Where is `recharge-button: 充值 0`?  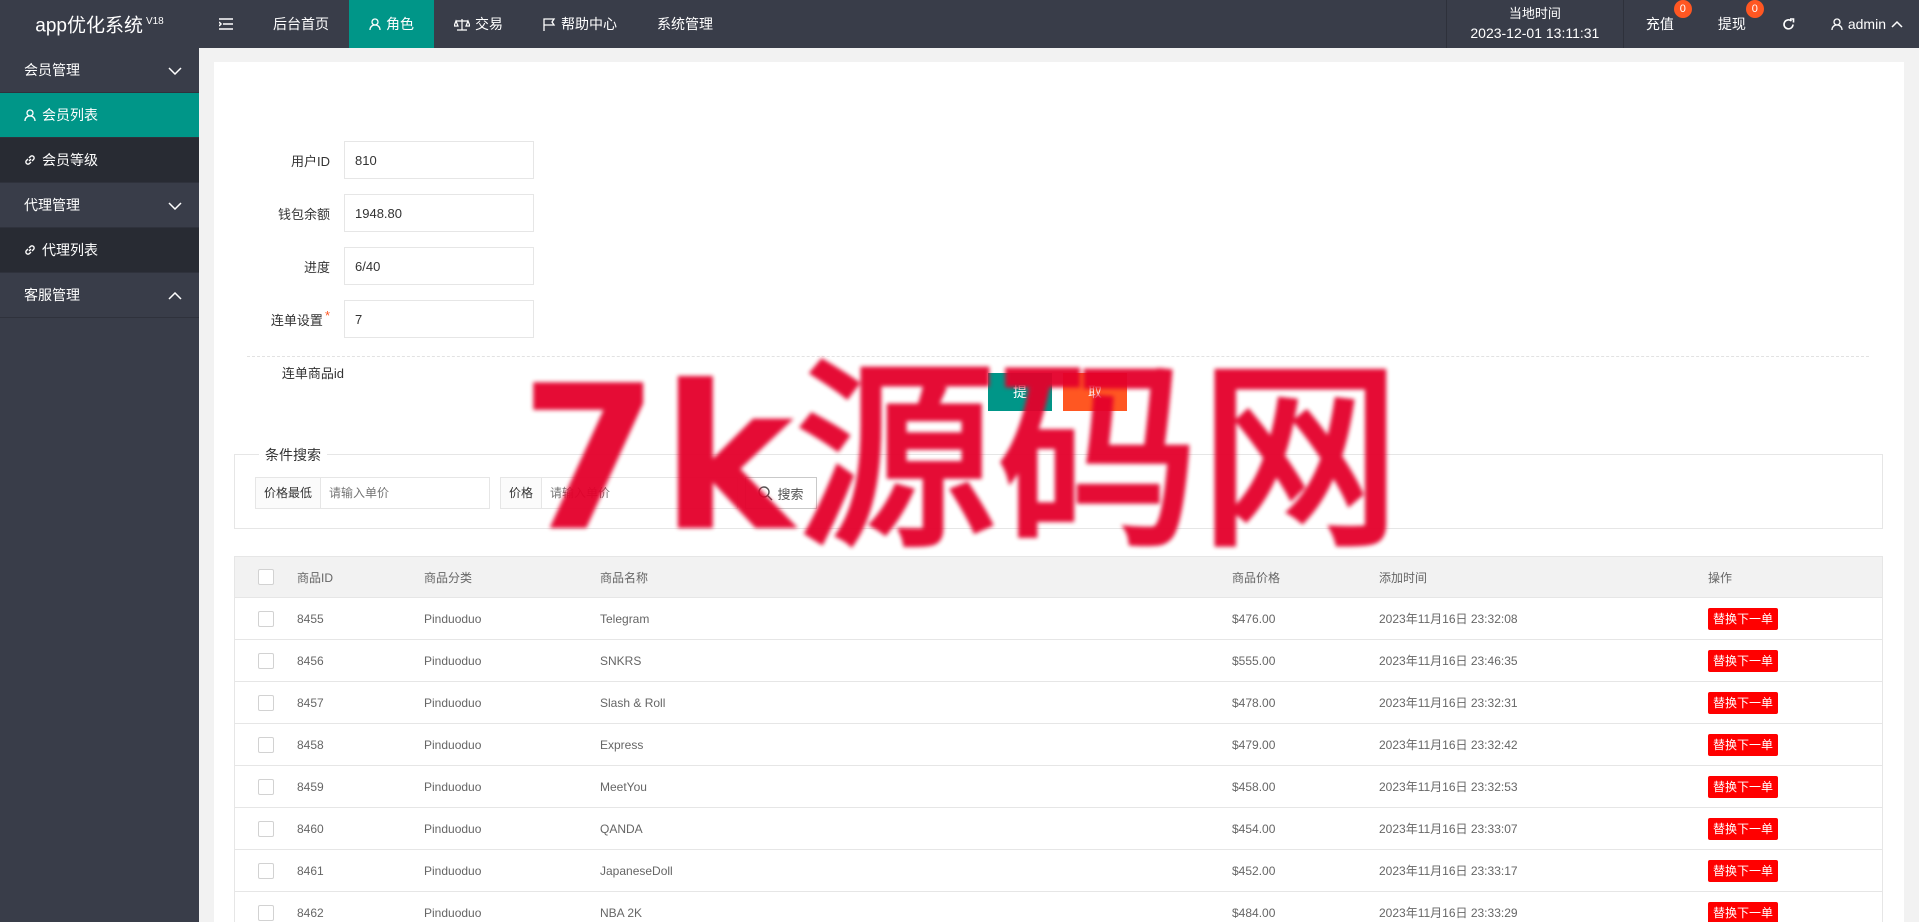 recharge-button: 充值 0 is located at coordinates (1660, 24).